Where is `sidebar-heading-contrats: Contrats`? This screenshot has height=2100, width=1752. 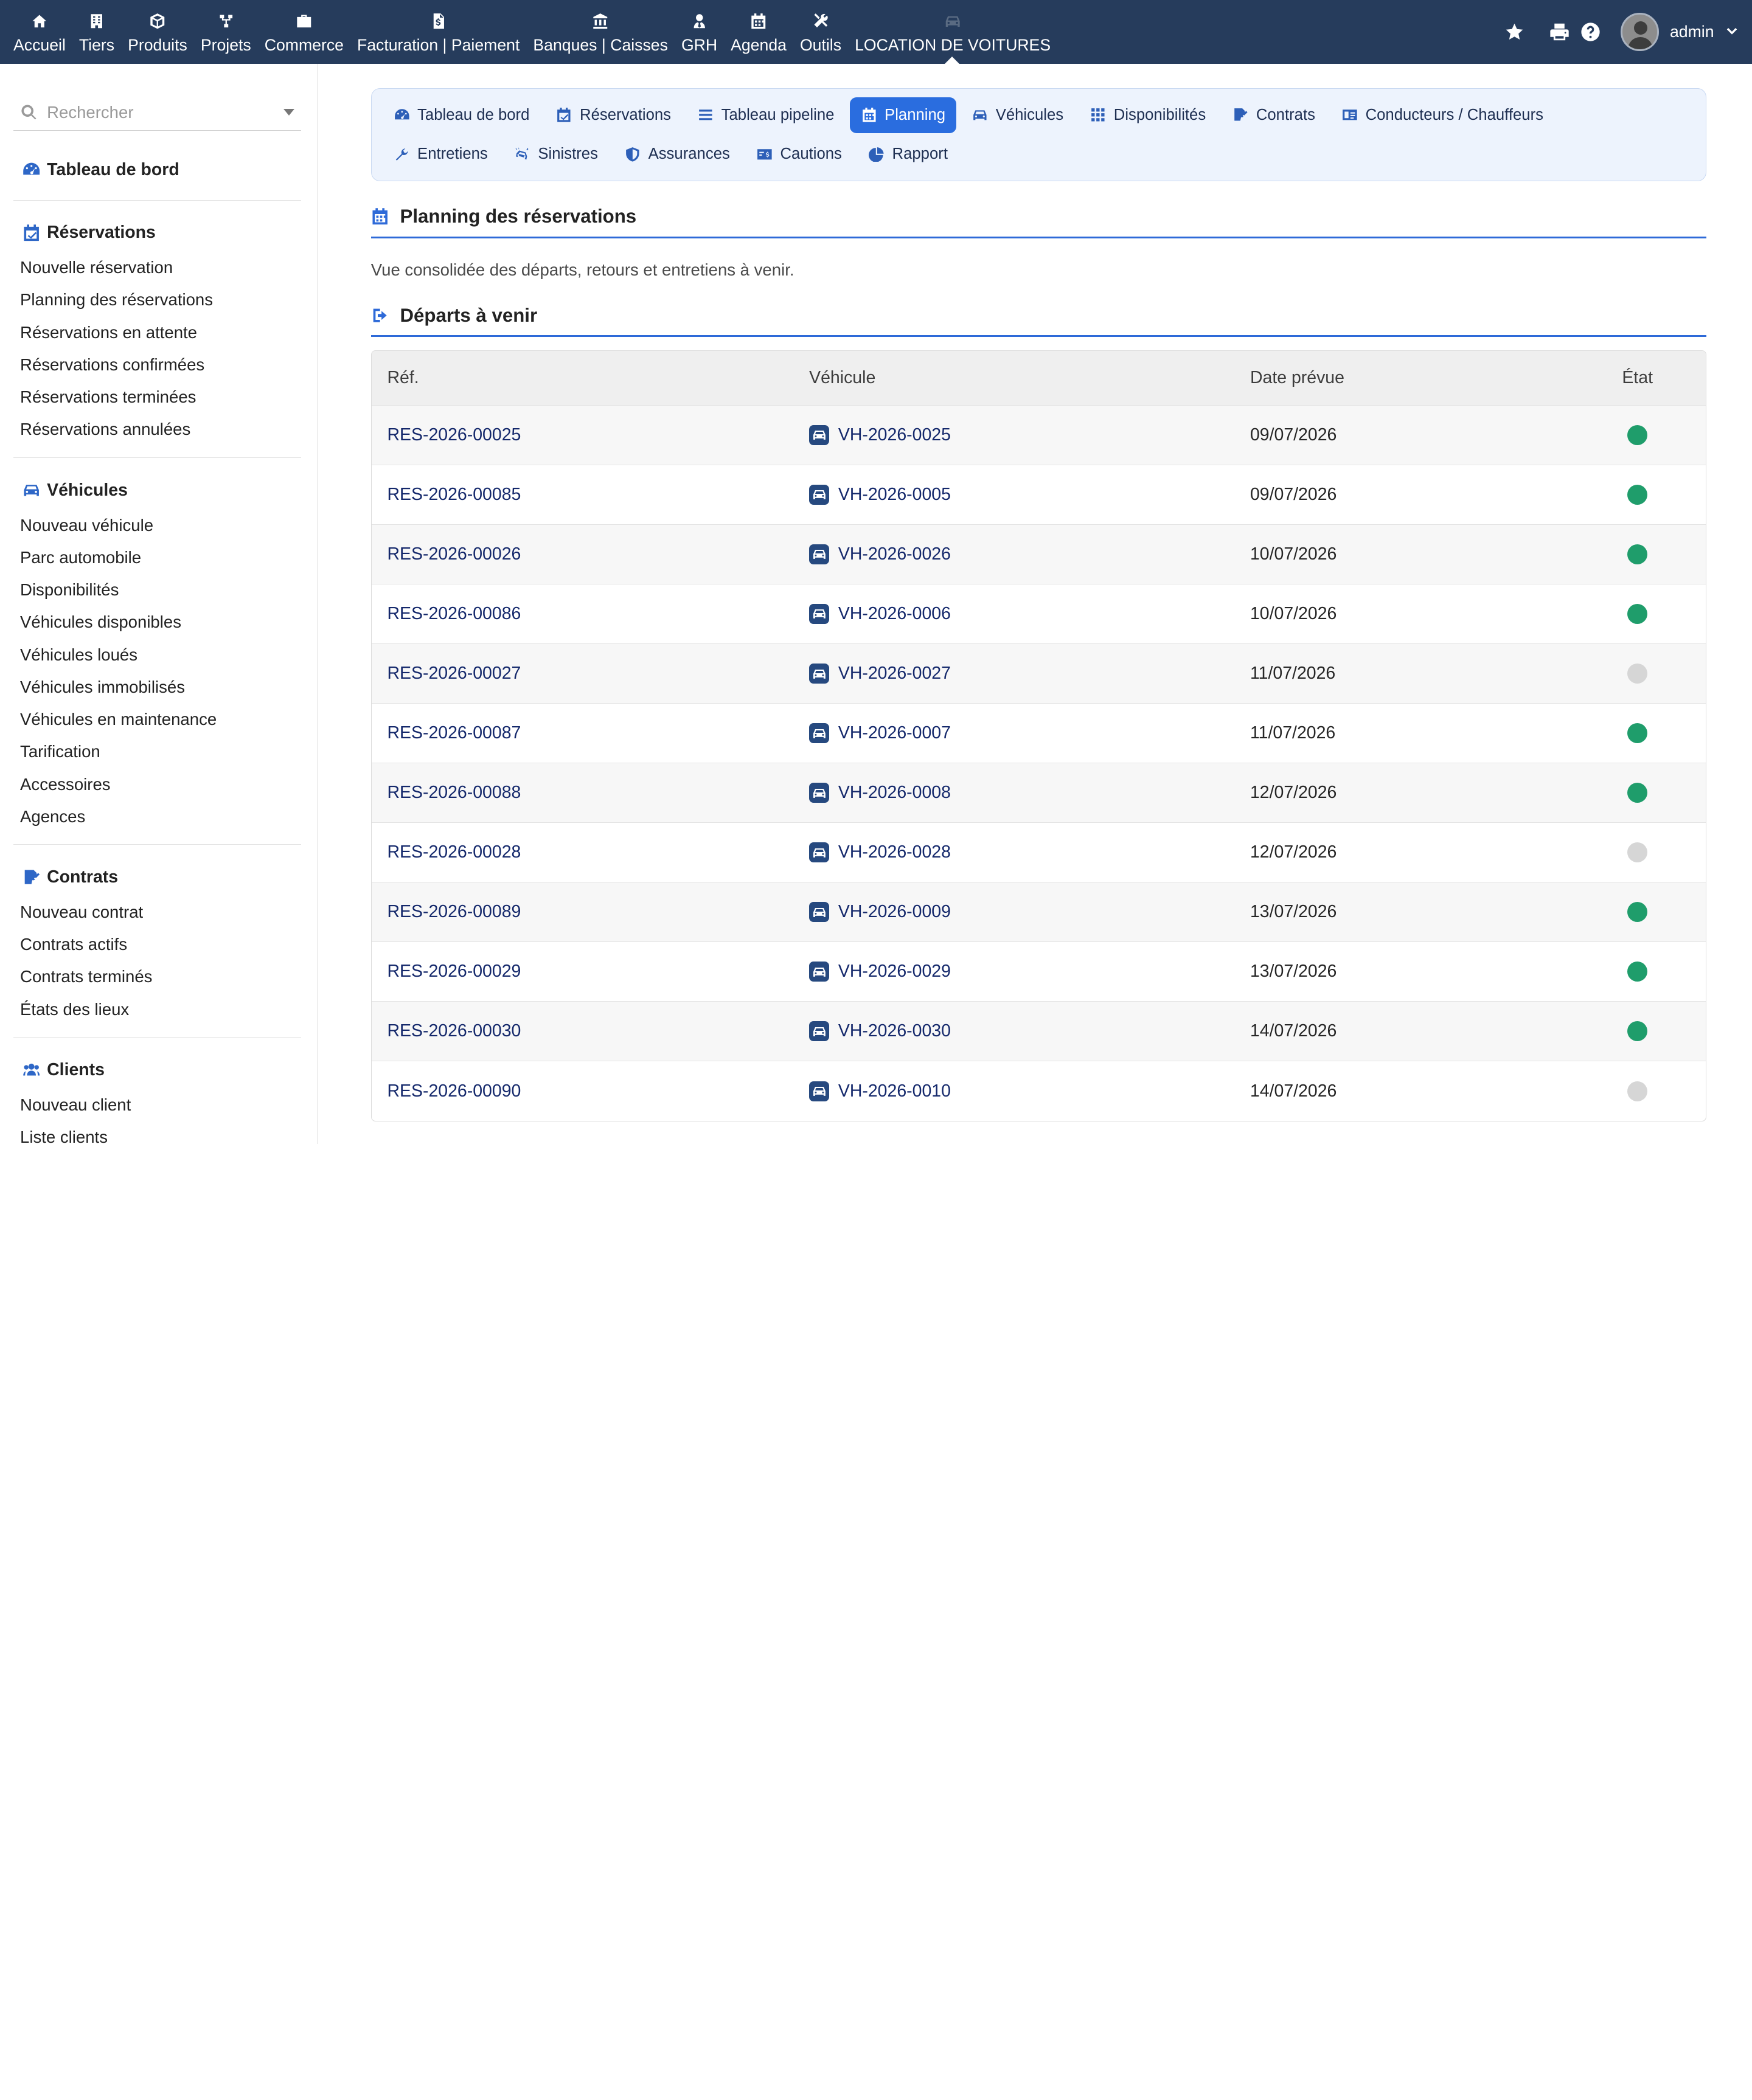
sidebar-heading-contrats: Contrats is located at coordinates (157, 877).